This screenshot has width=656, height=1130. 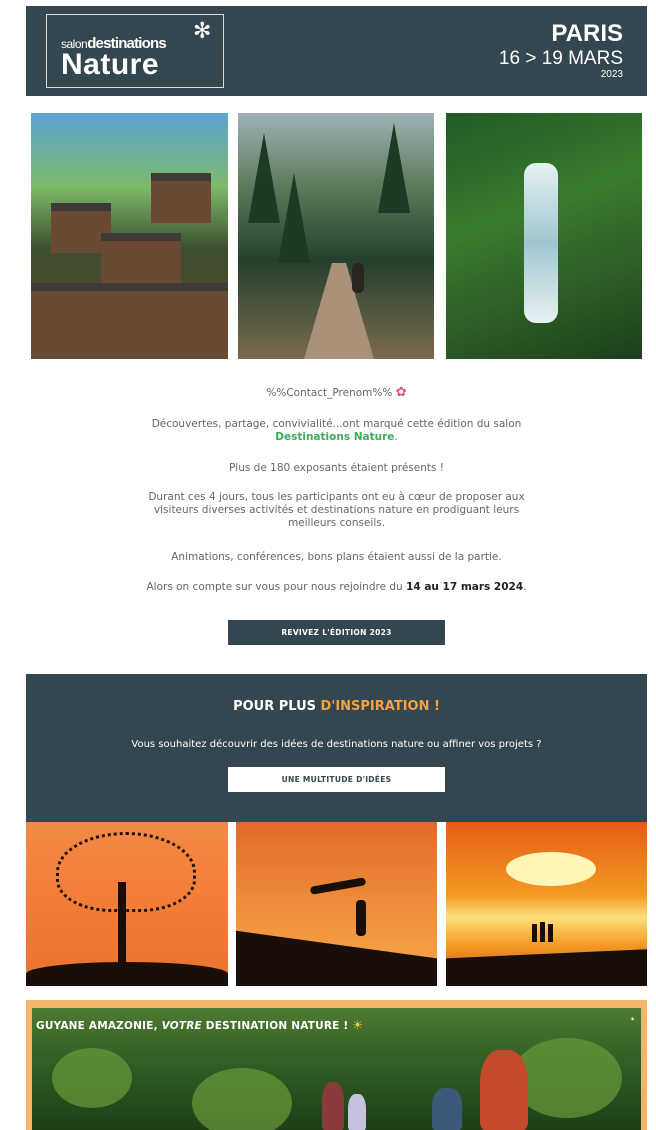 What do you see at coordinates (587, 33) in the screenshot?
I see `event-city: PARIS` at bounding box center [587, 33].